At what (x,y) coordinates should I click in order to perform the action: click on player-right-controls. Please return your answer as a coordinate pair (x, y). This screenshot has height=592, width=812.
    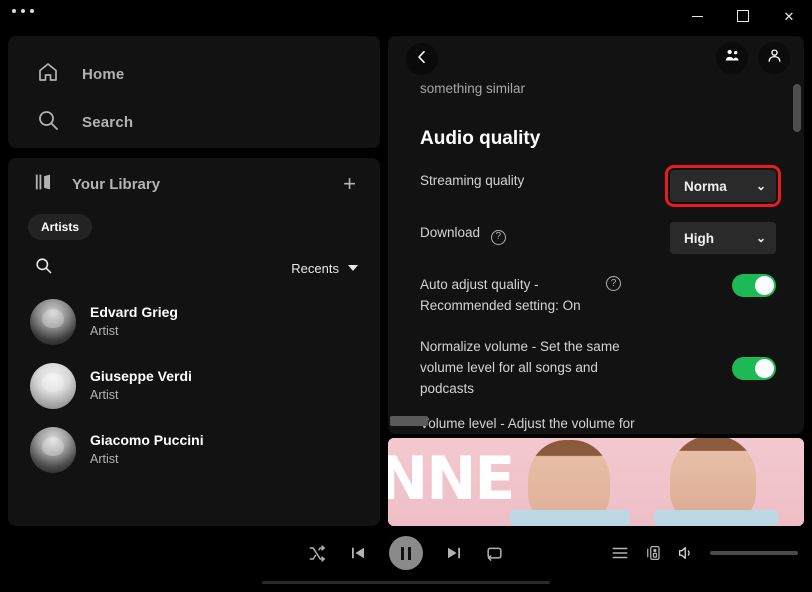
    Looking at the image, I should click on (704, 553).